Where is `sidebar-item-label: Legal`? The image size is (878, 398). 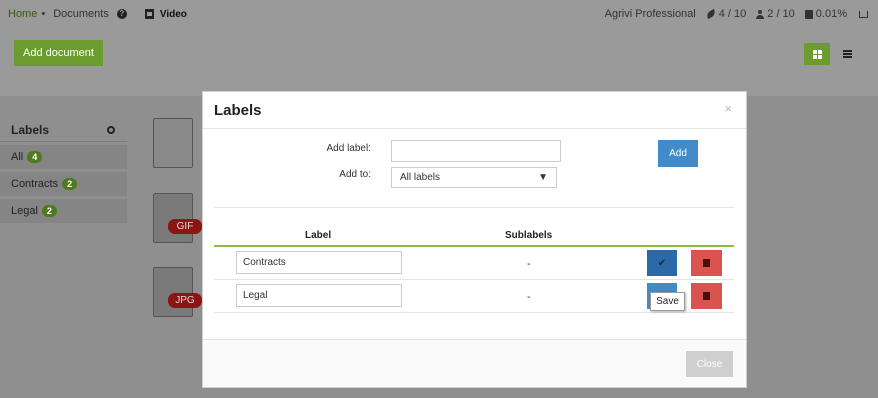 sidebar-item-label: Legal is located at coordinates (24, 211).